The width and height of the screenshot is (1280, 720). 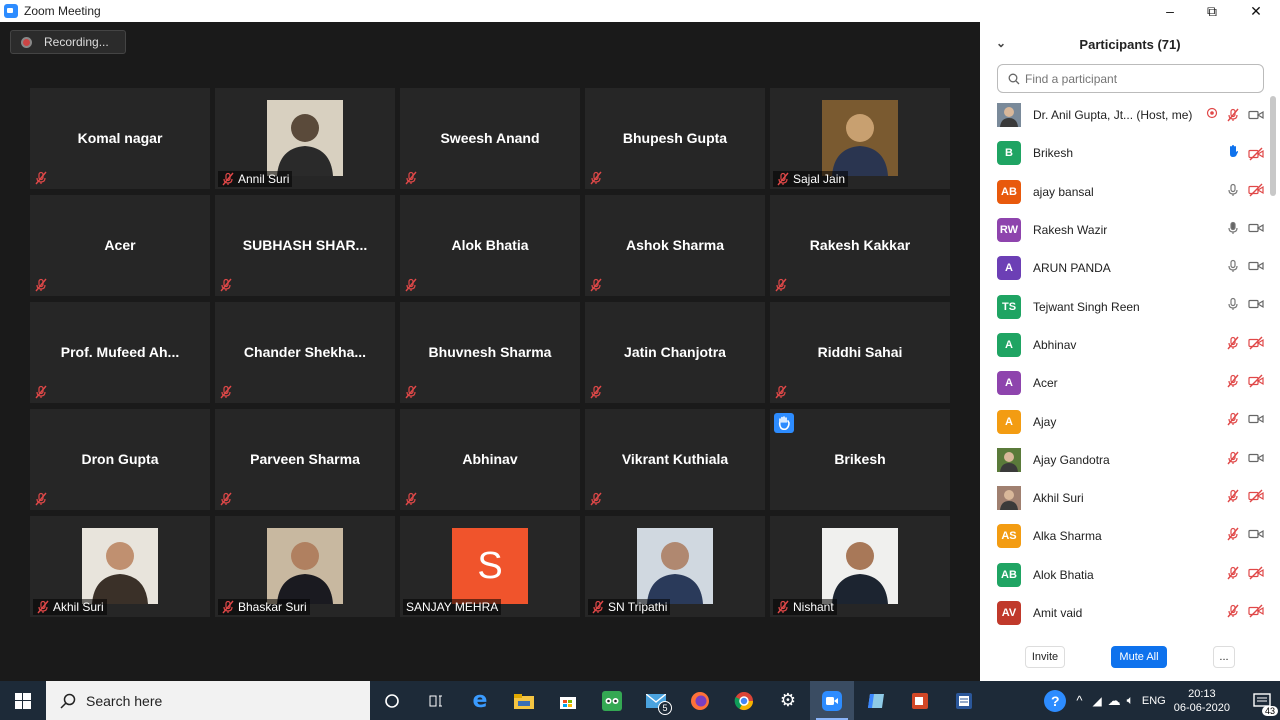 I want to click on video-tile: Sweesh Anand, so click(x=490, y=138).